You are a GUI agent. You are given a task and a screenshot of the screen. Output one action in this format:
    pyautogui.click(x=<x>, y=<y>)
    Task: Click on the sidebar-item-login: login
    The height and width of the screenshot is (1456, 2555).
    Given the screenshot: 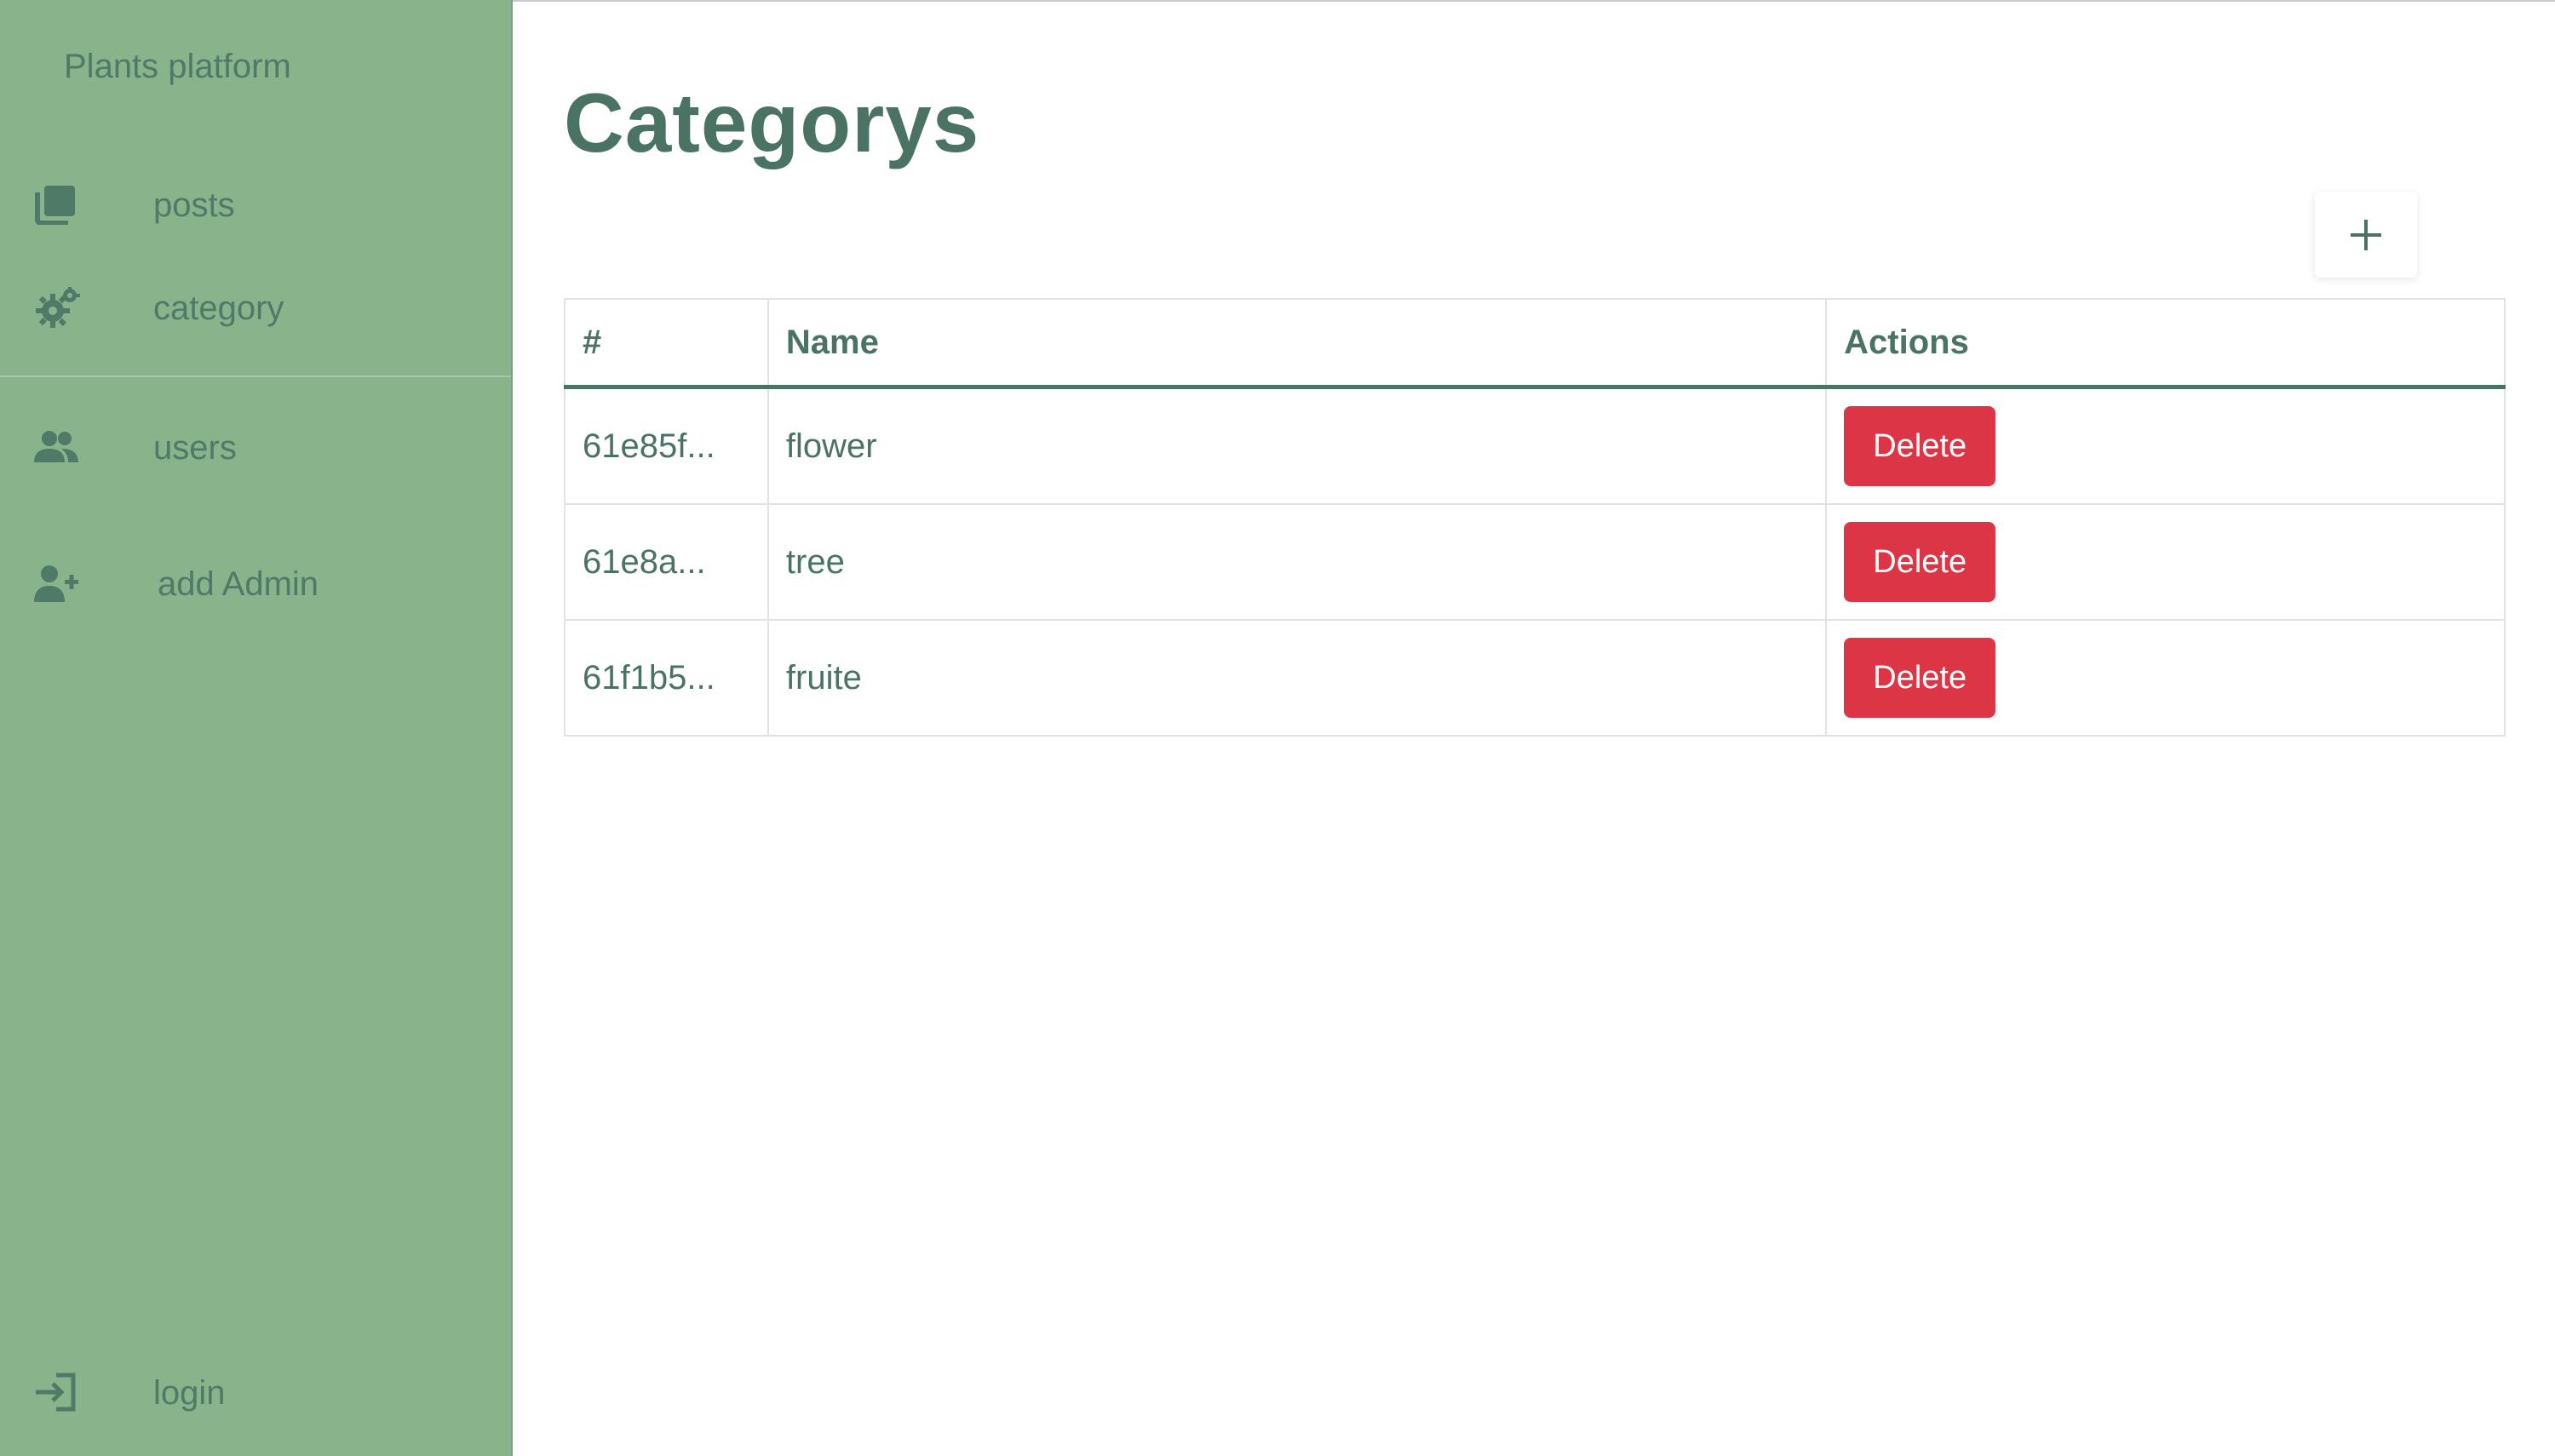 What is the action you would take?
    pyautogui.click(x=255, y=1392)
    